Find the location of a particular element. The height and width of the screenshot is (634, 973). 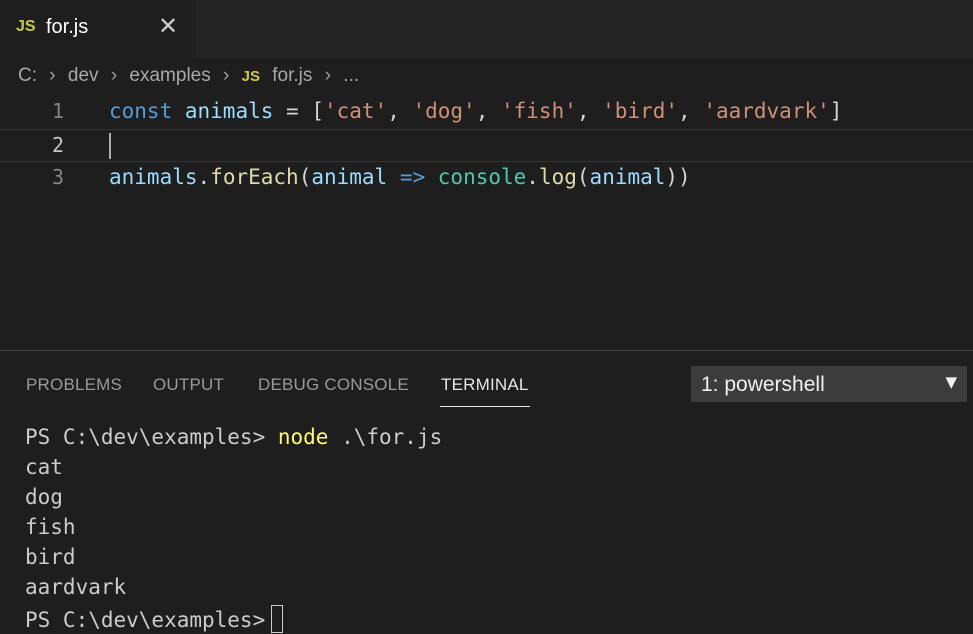

breadcrumb-item-examples: examples is located at coordinates (169, 76).